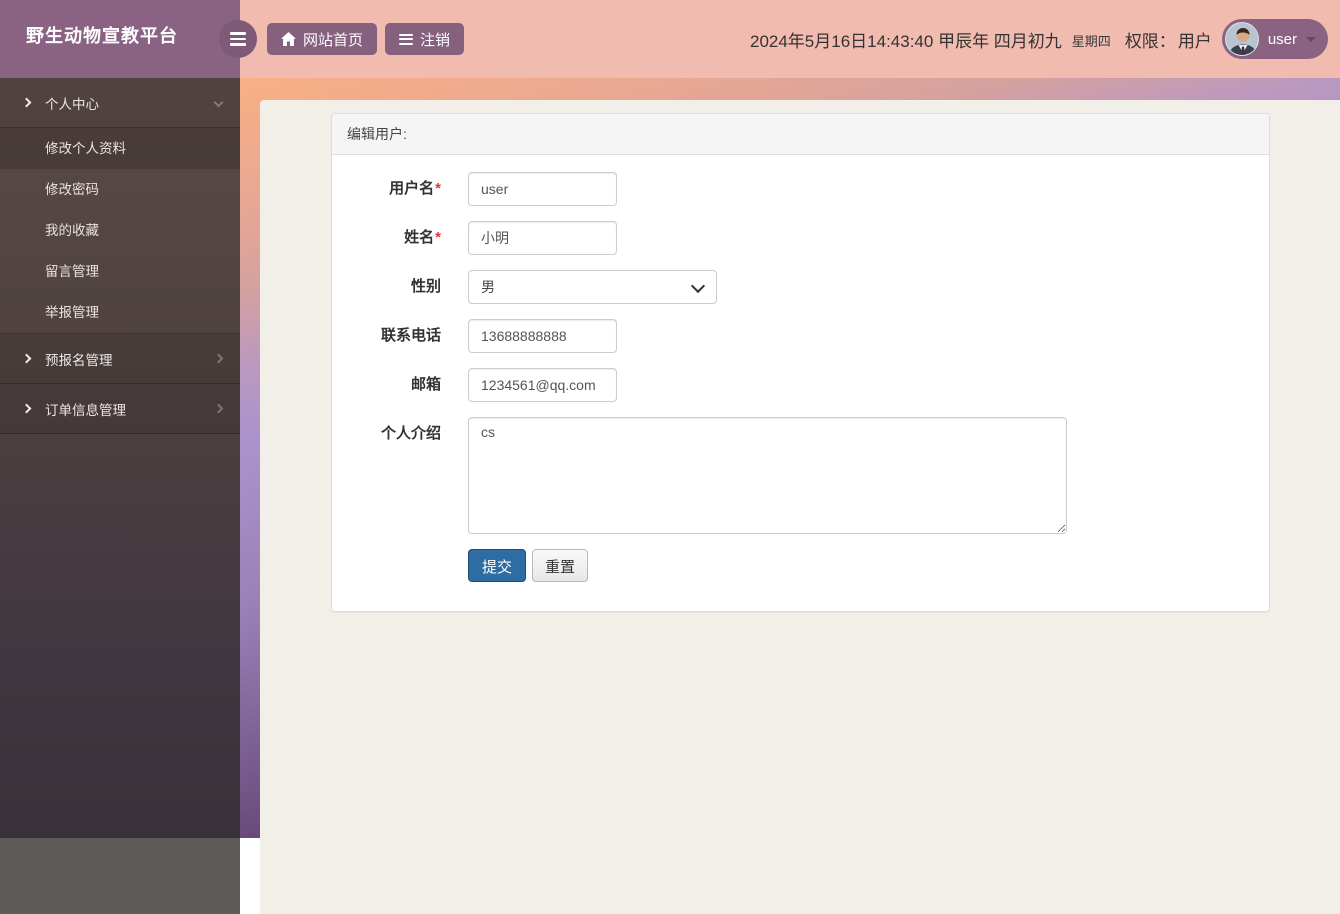 Image resolution: width=1340 pixels, height=914 pixels. What do you see at coordinates (542, 238) in the screenshot?
I see `name-field` at bounding box center [542, 238].